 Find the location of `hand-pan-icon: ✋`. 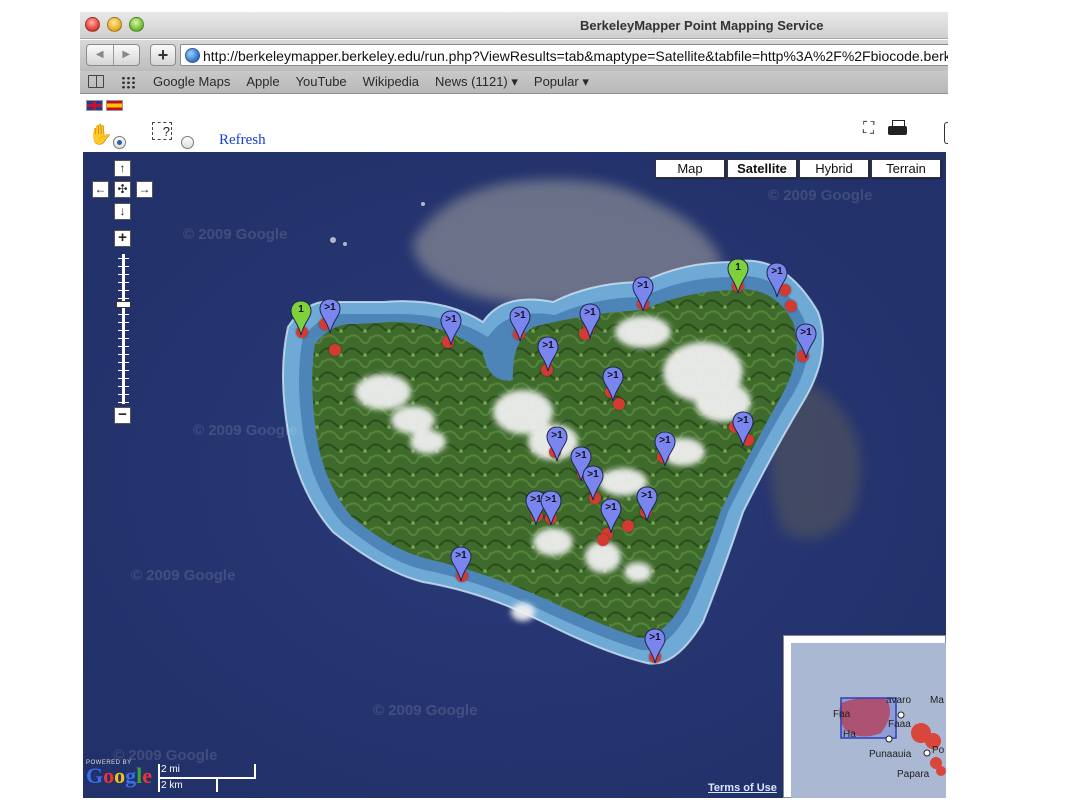

hand-pan-icon: ✋ is located at coordinates (100, 134).